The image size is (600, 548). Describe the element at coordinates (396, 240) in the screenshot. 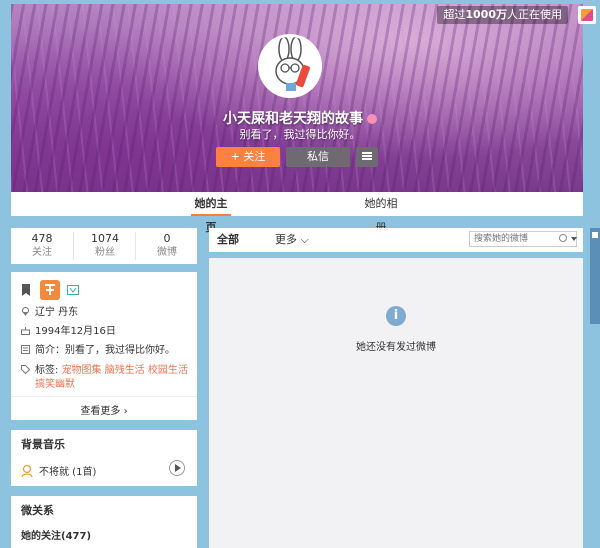

I see `feed-toolbar: 全部 更多 ⌵` at that location.